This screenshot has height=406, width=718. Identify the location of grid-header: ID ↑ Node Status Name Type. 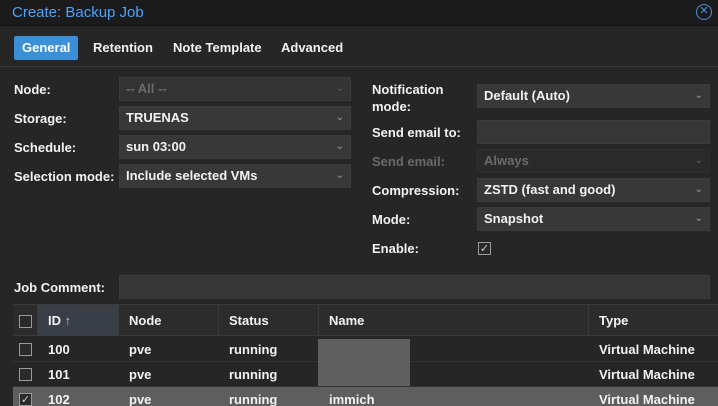
(365, 320).